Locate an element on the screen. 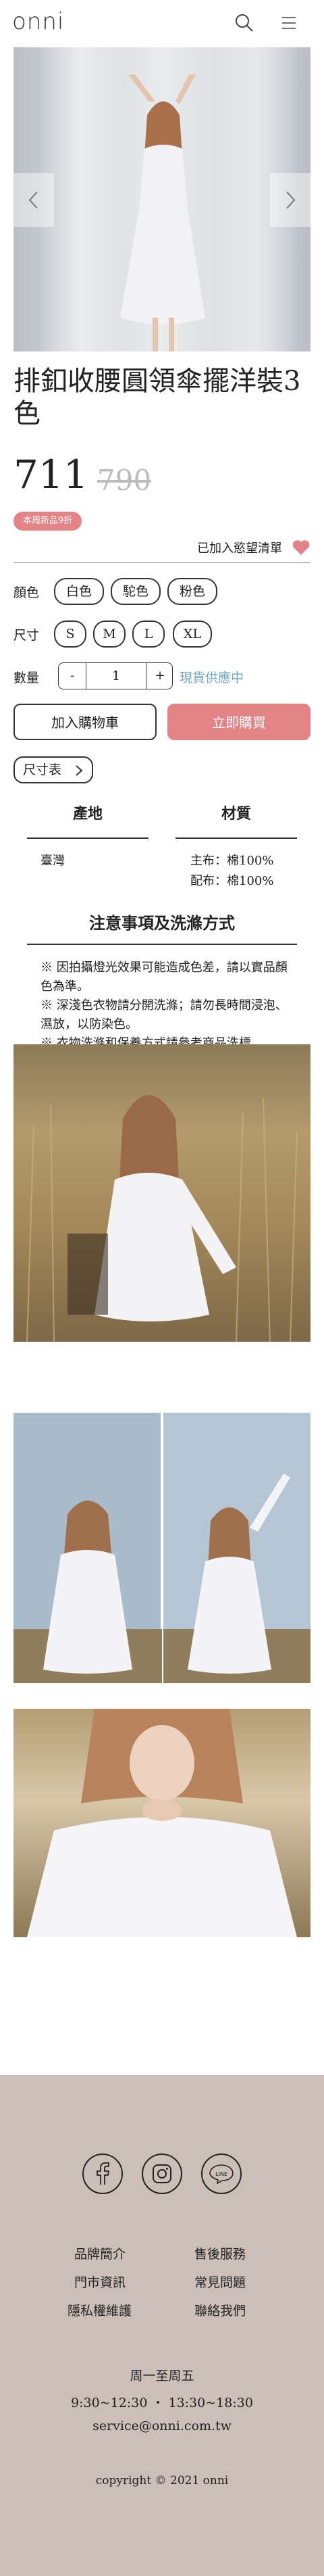 The height and width of the screenshot is (2576, 324). line-icon-text: LINE is located at coordinates (221, 2174).